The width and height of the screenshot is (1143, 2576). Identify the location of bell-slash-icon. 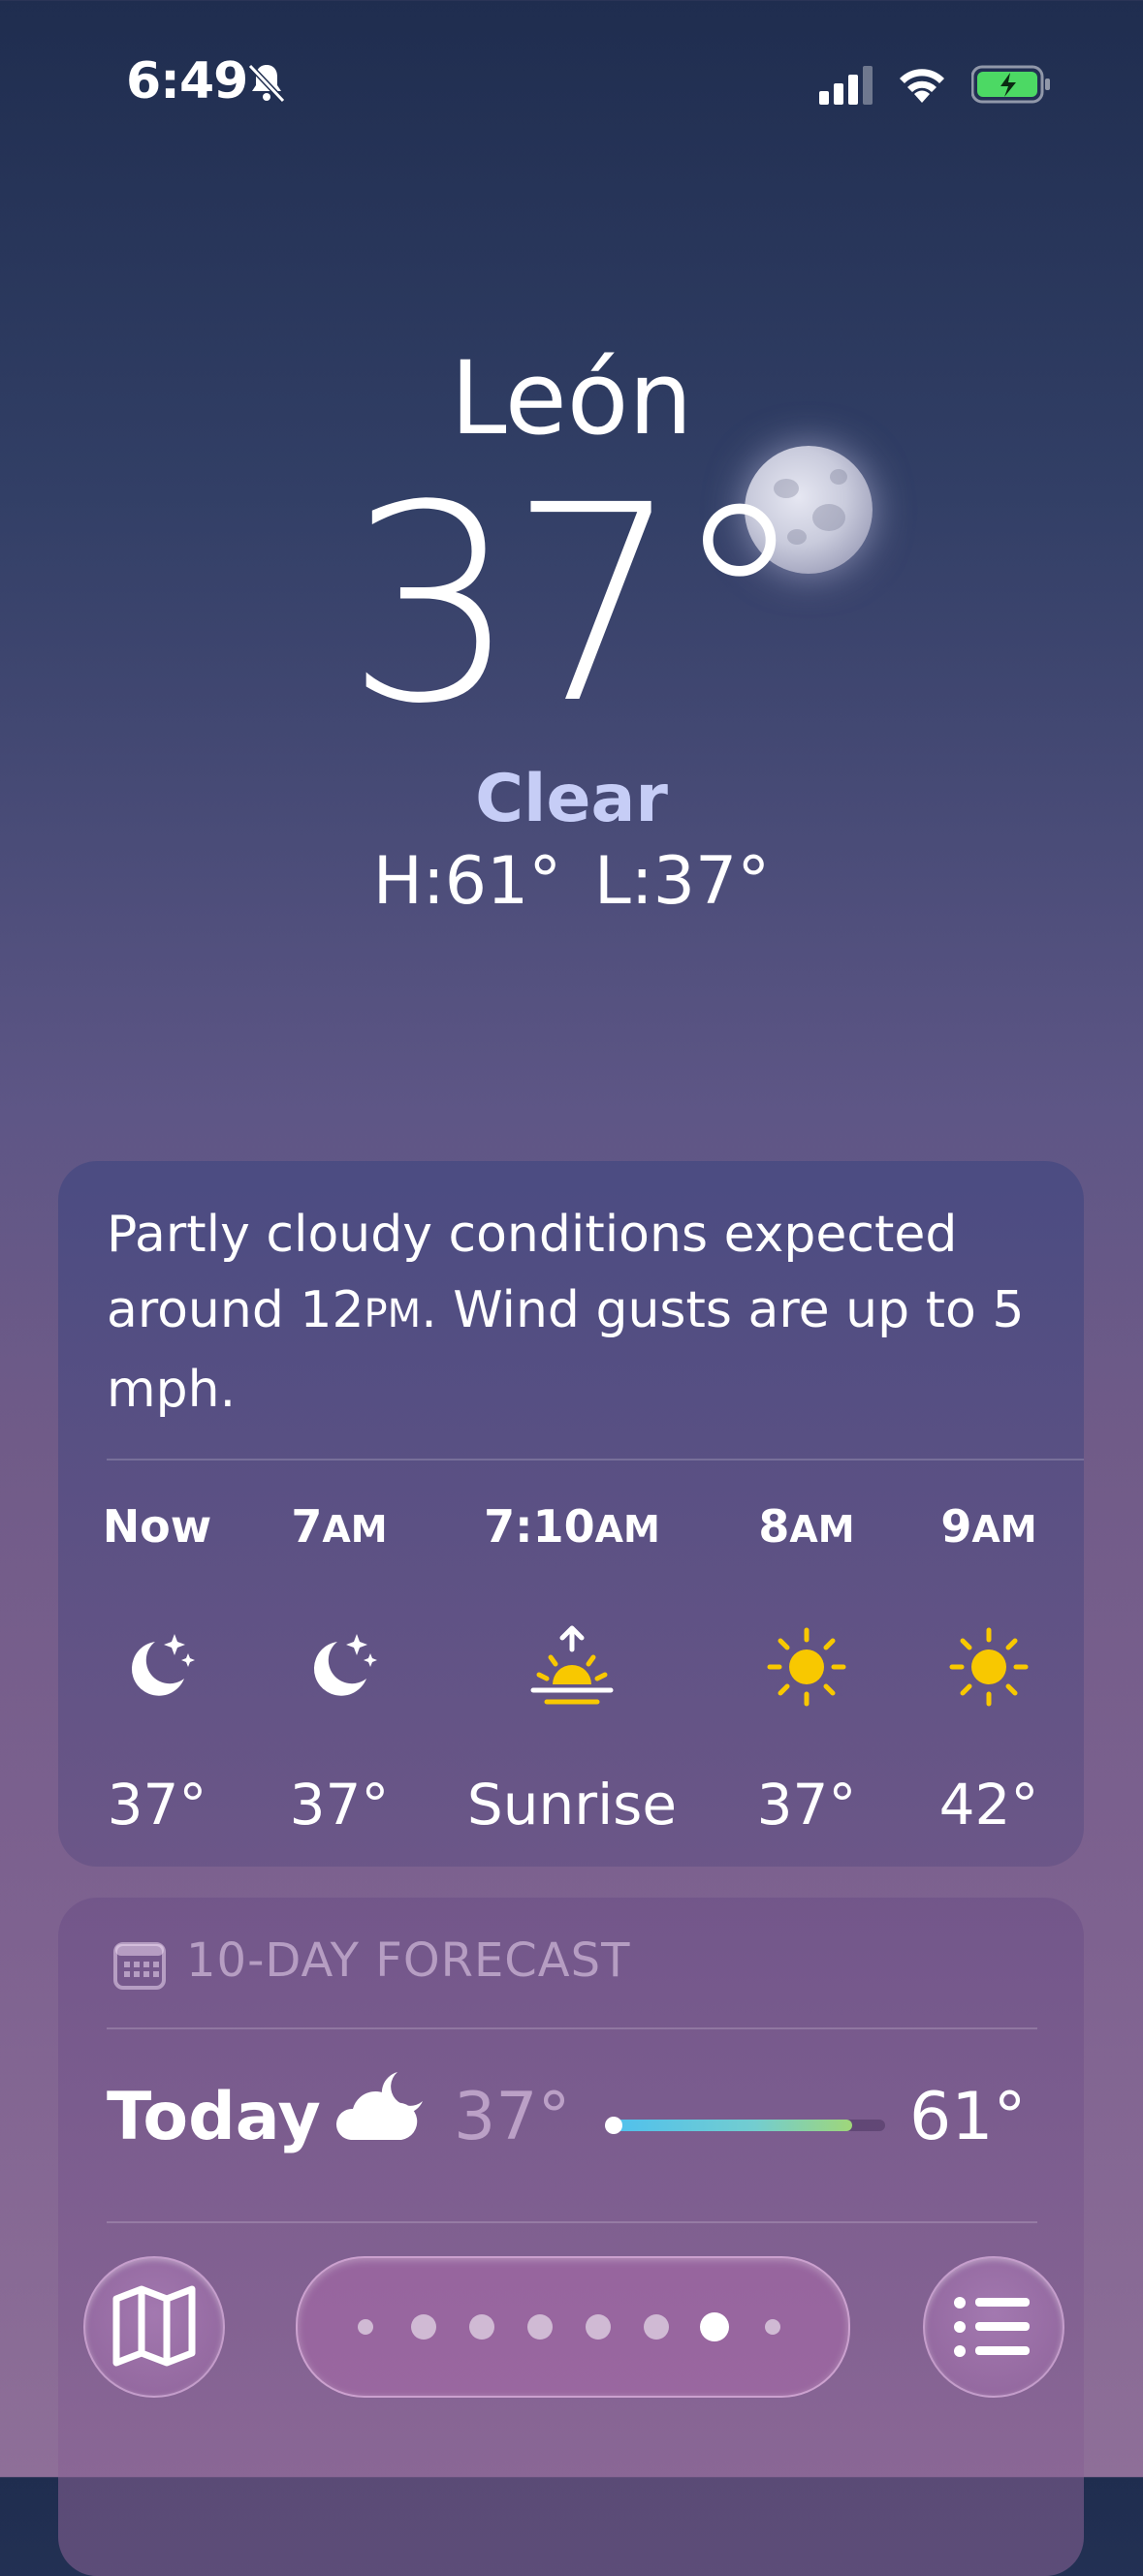
(266, 83).